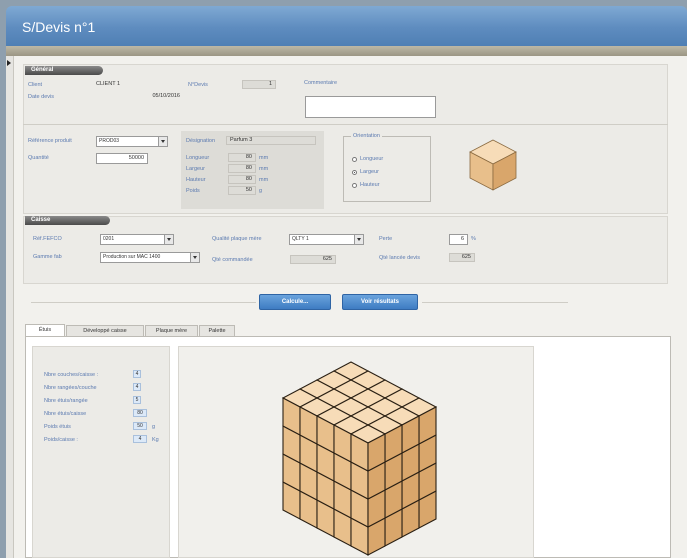 The image size is (687, 558). Describe the element at coordinates (462, 257) in the screenshot. I see `qte-lancee-field: 625` at that location.